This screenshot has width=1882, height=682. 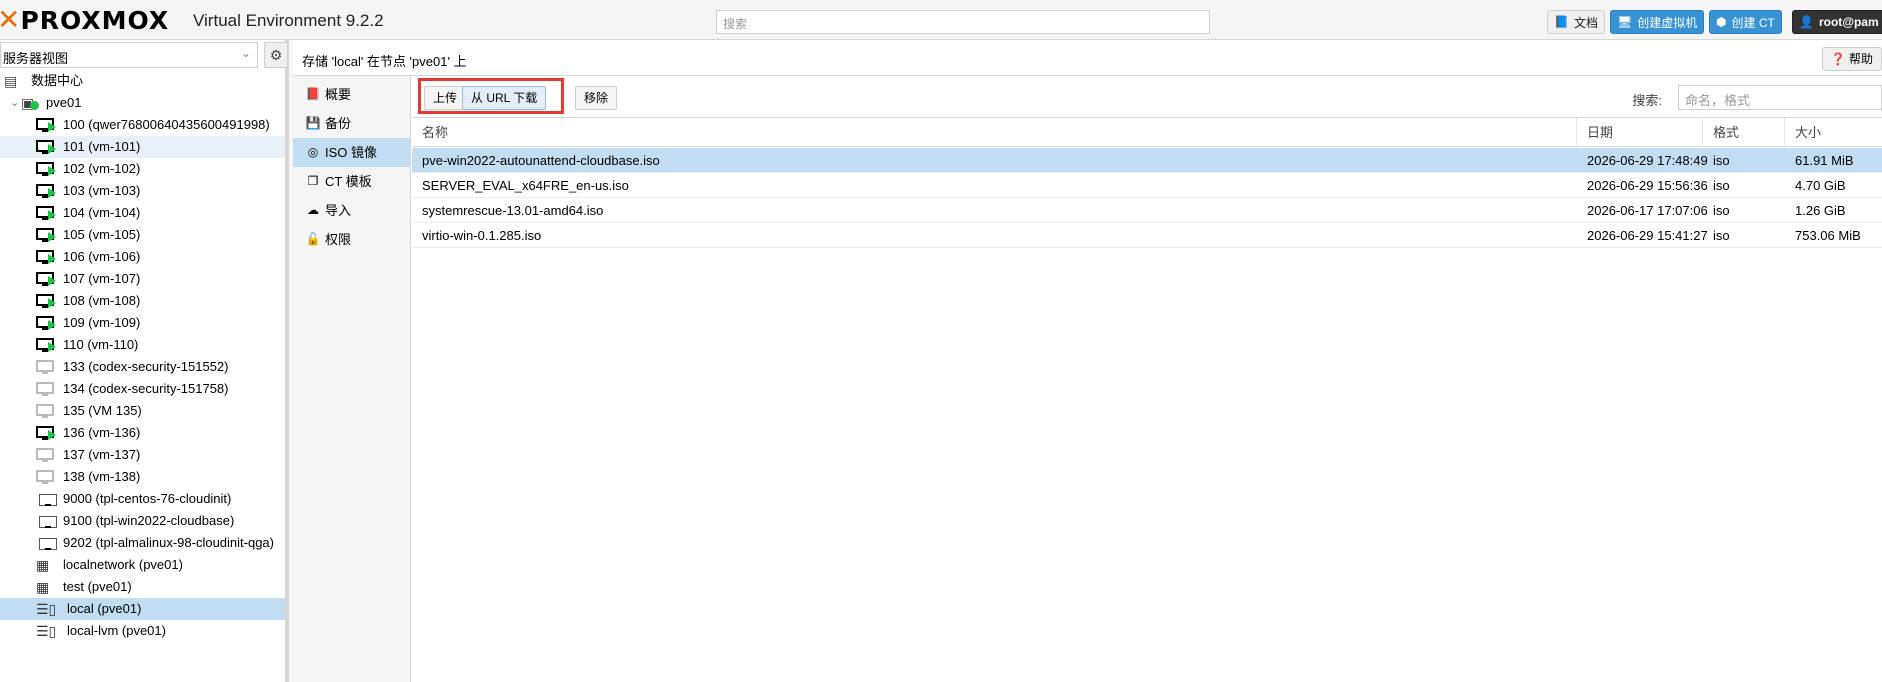 I want to click on tree-item: ▤ 数据中心, so click(x=142, y=81).